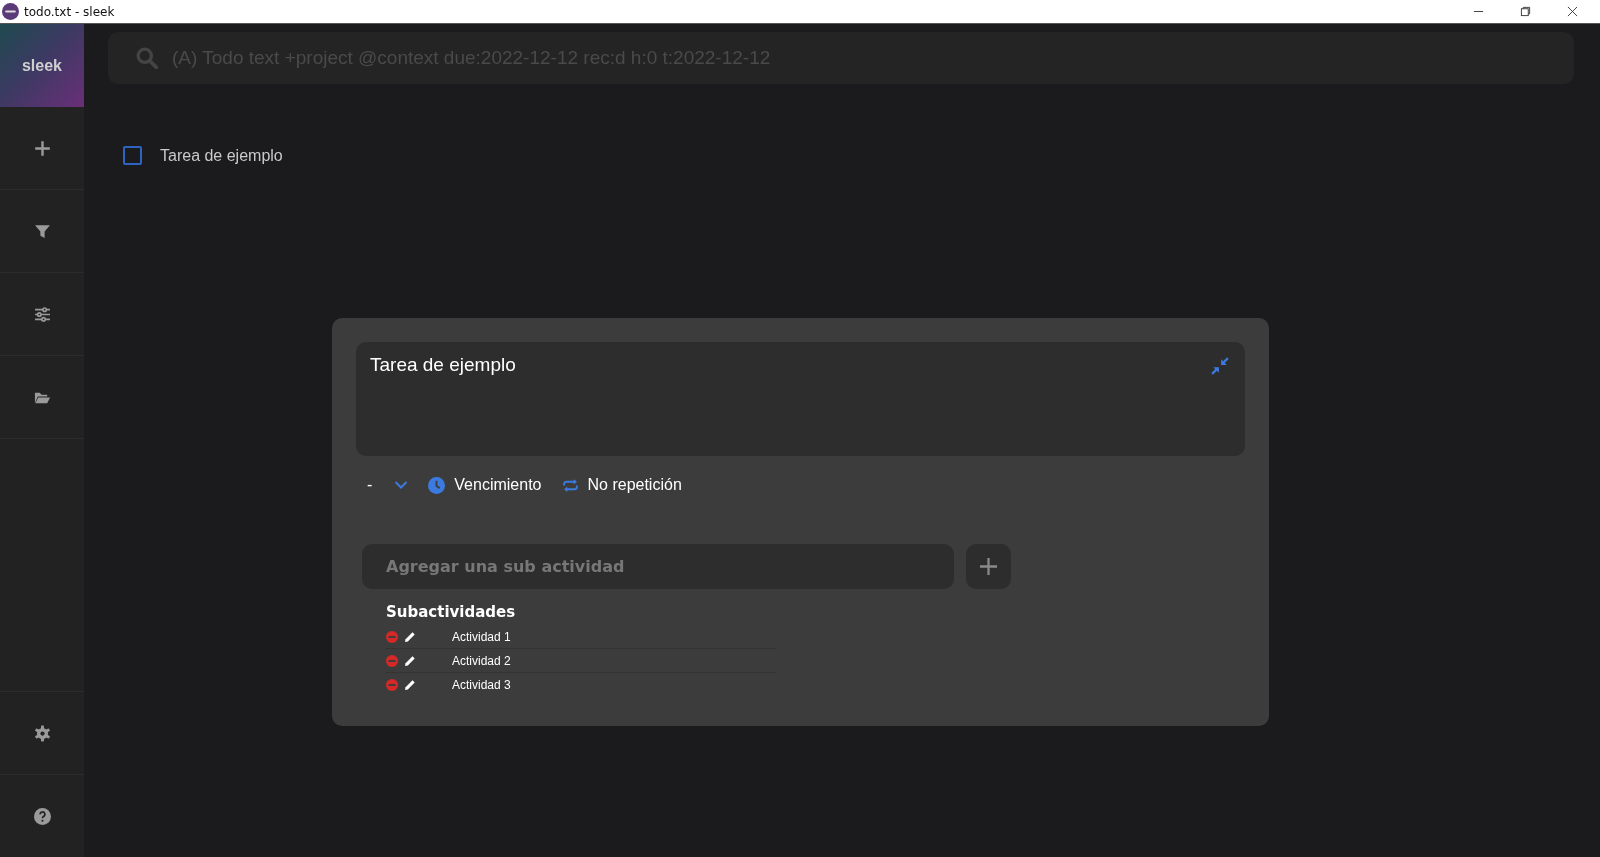 This screenshot has width=1600, height=857. Describe the element at coordinates (1220, 366) in the screenshot. I see `collapse-icon` at that location.